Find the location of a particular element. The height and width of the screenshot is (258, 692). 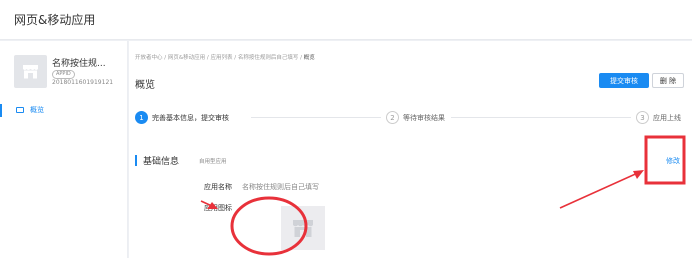

step-number: 1 is located at coordinates (141, 117).